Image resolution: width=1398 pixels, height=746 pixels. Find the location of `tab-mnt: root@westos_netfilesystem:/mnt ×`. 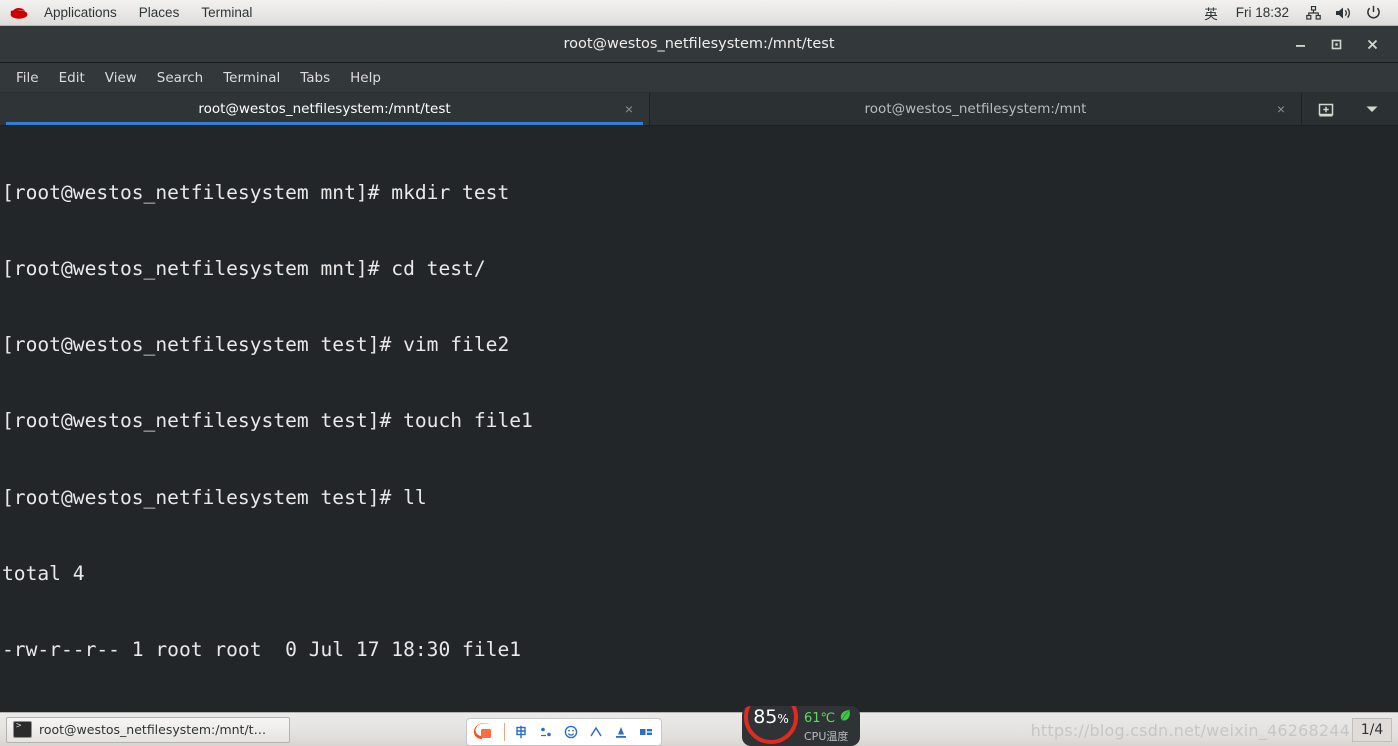

tab-mnt: root@westos_netfilesystem:/mnt × is located at coordinates (976, 109).